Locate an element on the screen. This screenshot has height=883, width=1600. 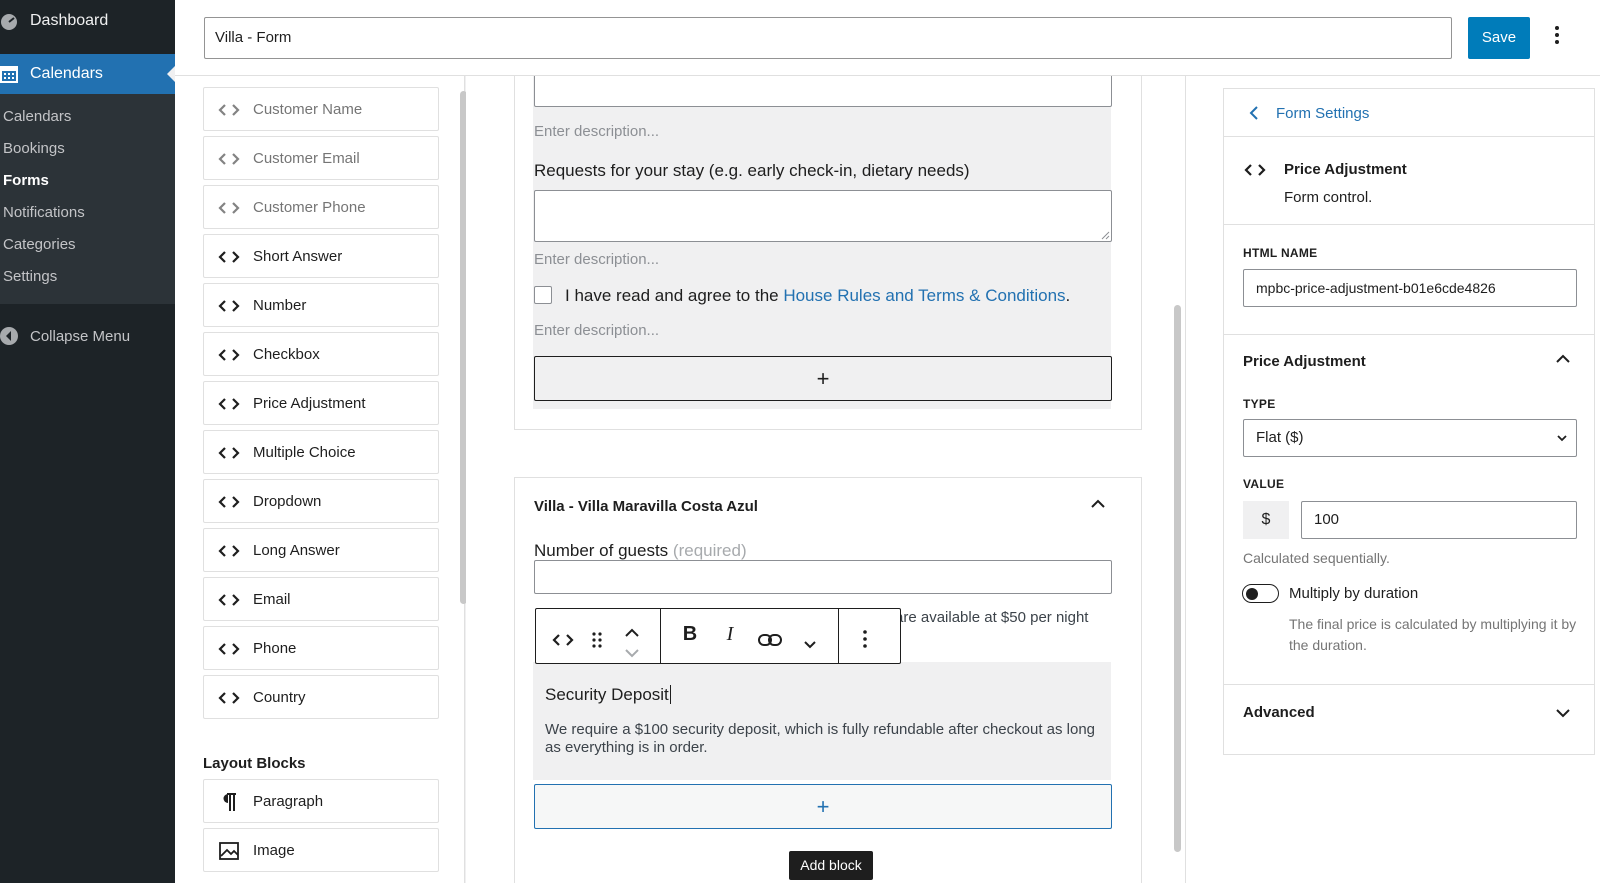
calendar-icon is located at coordinates (9, 74).